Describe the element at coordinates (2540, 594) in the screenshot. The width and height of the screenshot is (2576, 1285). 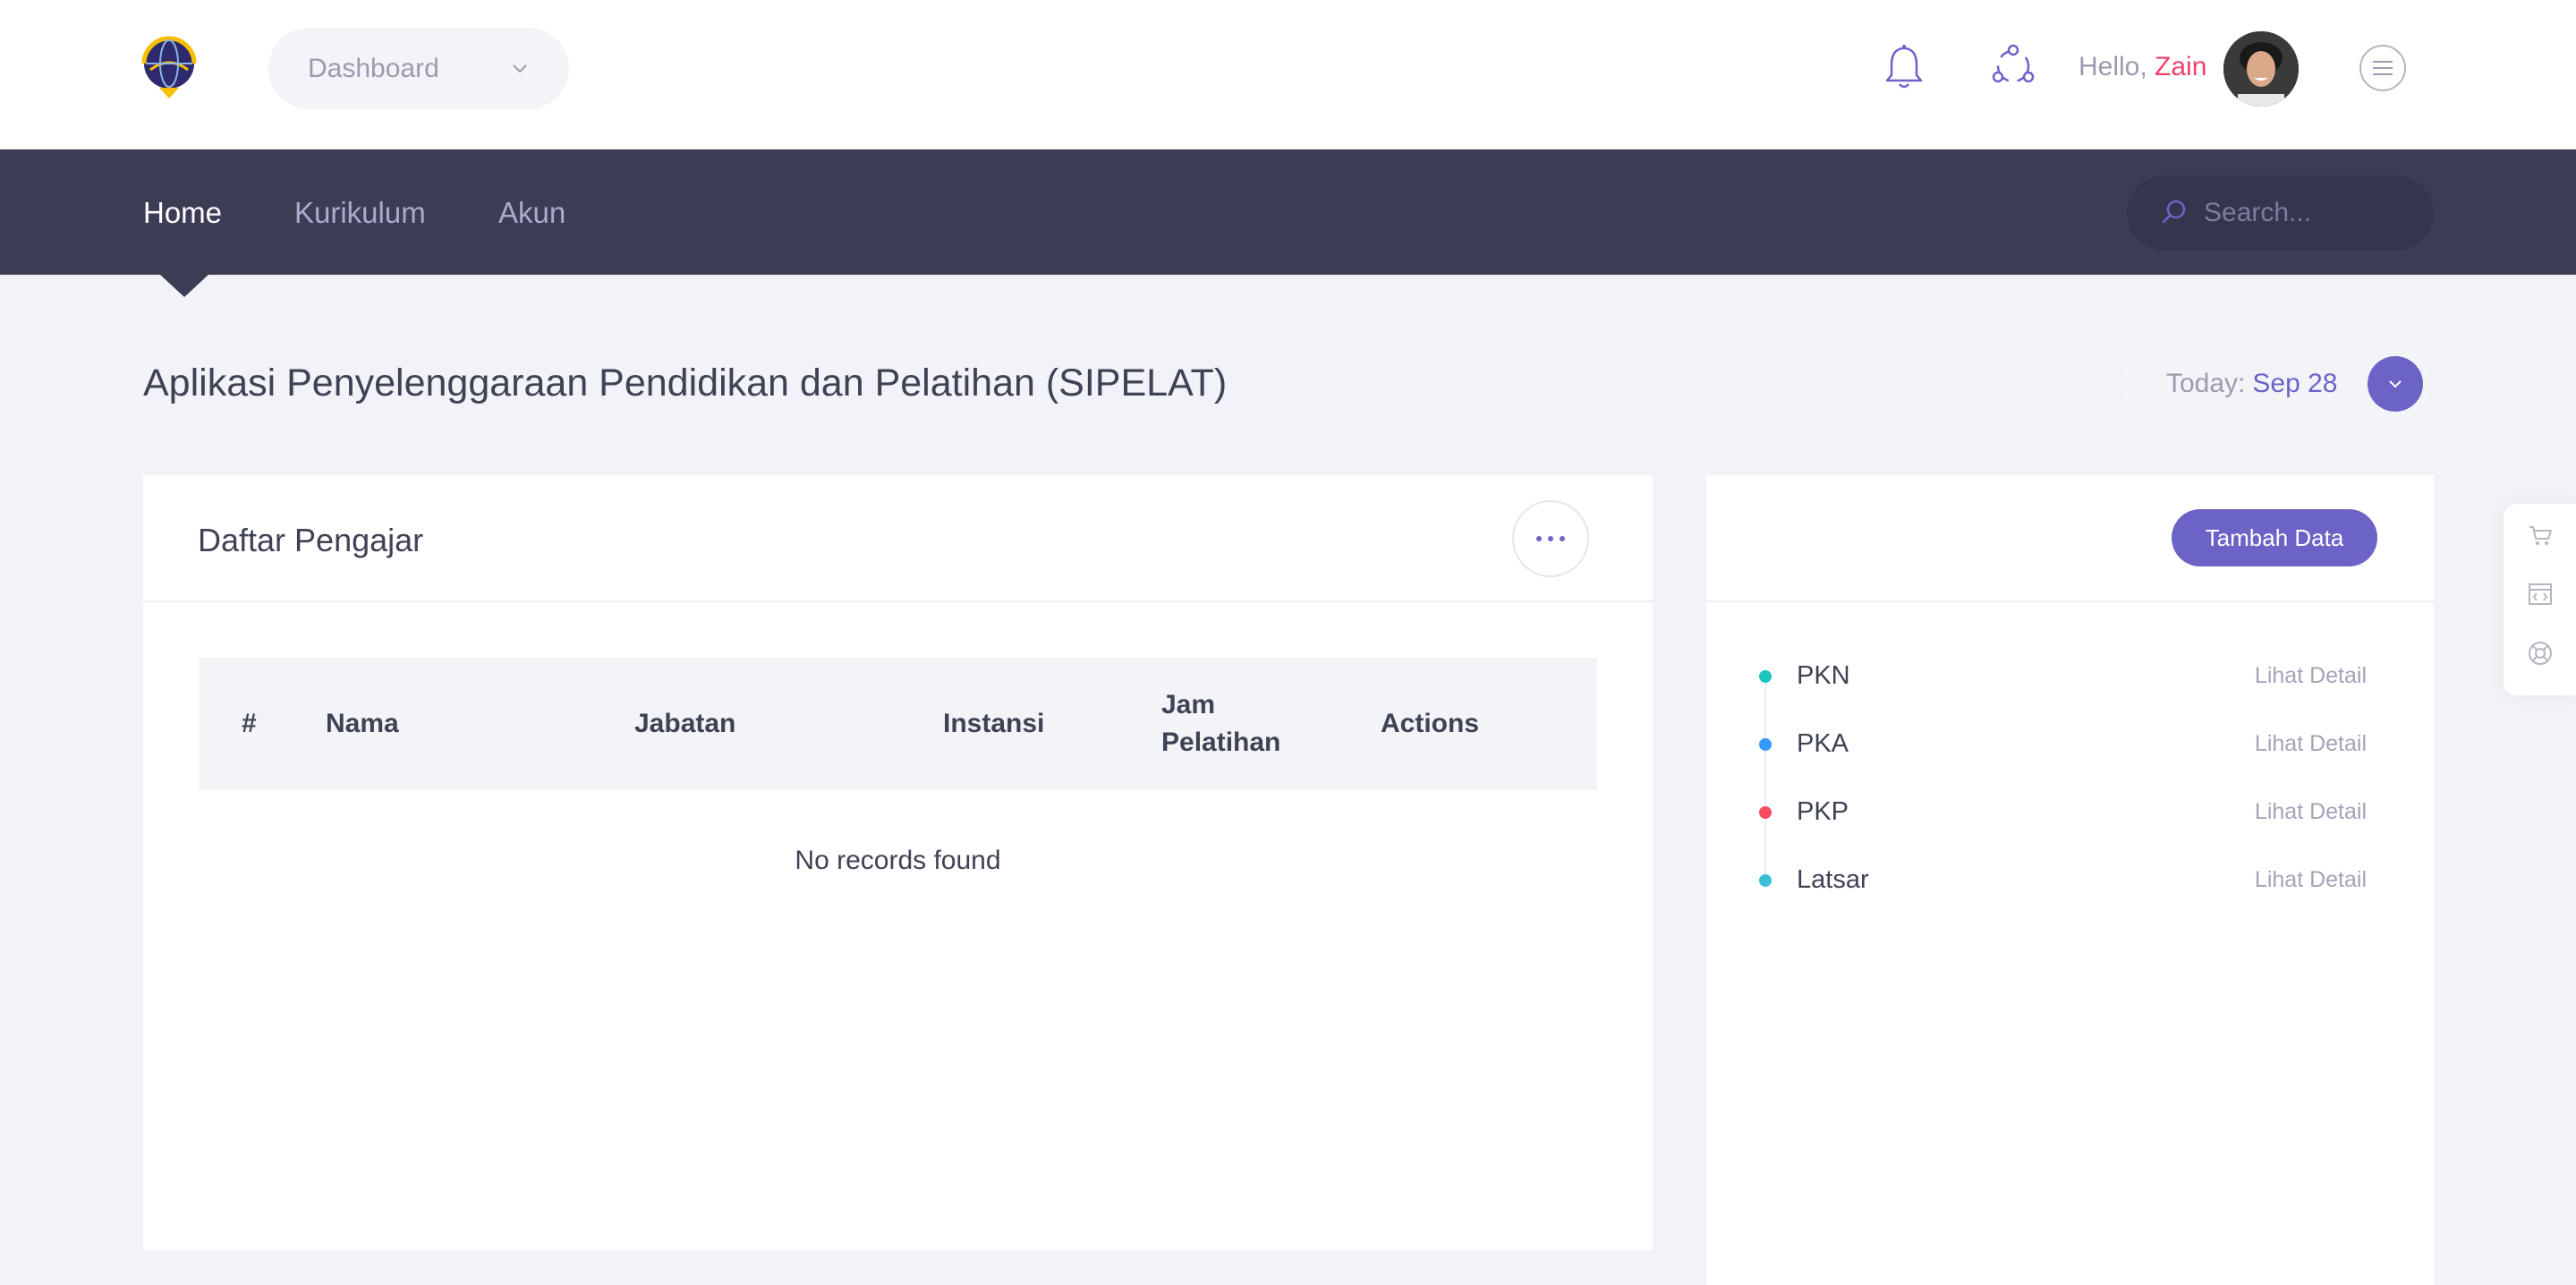
I see `code-icon` at that location.